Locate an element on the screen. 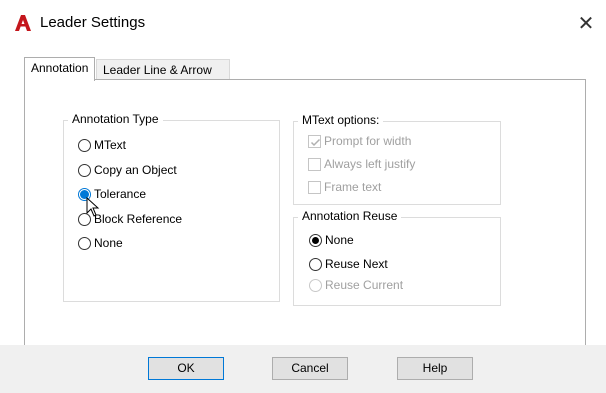 The height and width of the screenshot is (393, 606). window-title: Leader Settings is located at coordinates (93, 22).